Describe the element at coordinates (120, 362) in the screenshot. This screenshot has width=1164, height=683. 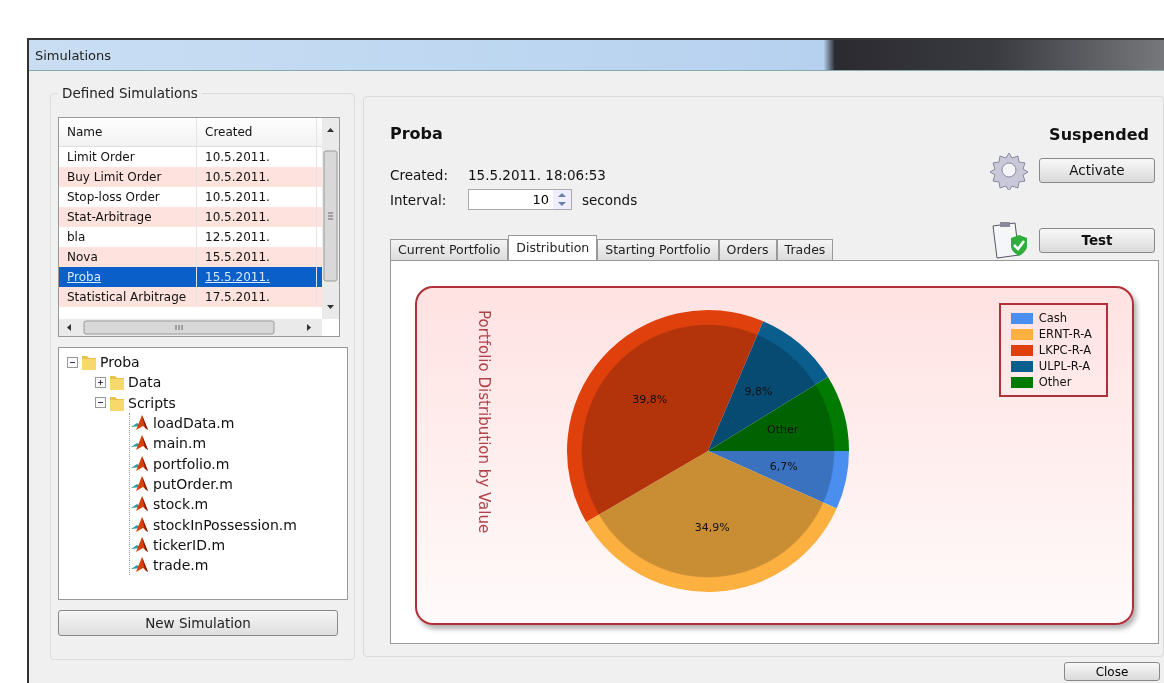
I see `tree-item: Proba` at that location.